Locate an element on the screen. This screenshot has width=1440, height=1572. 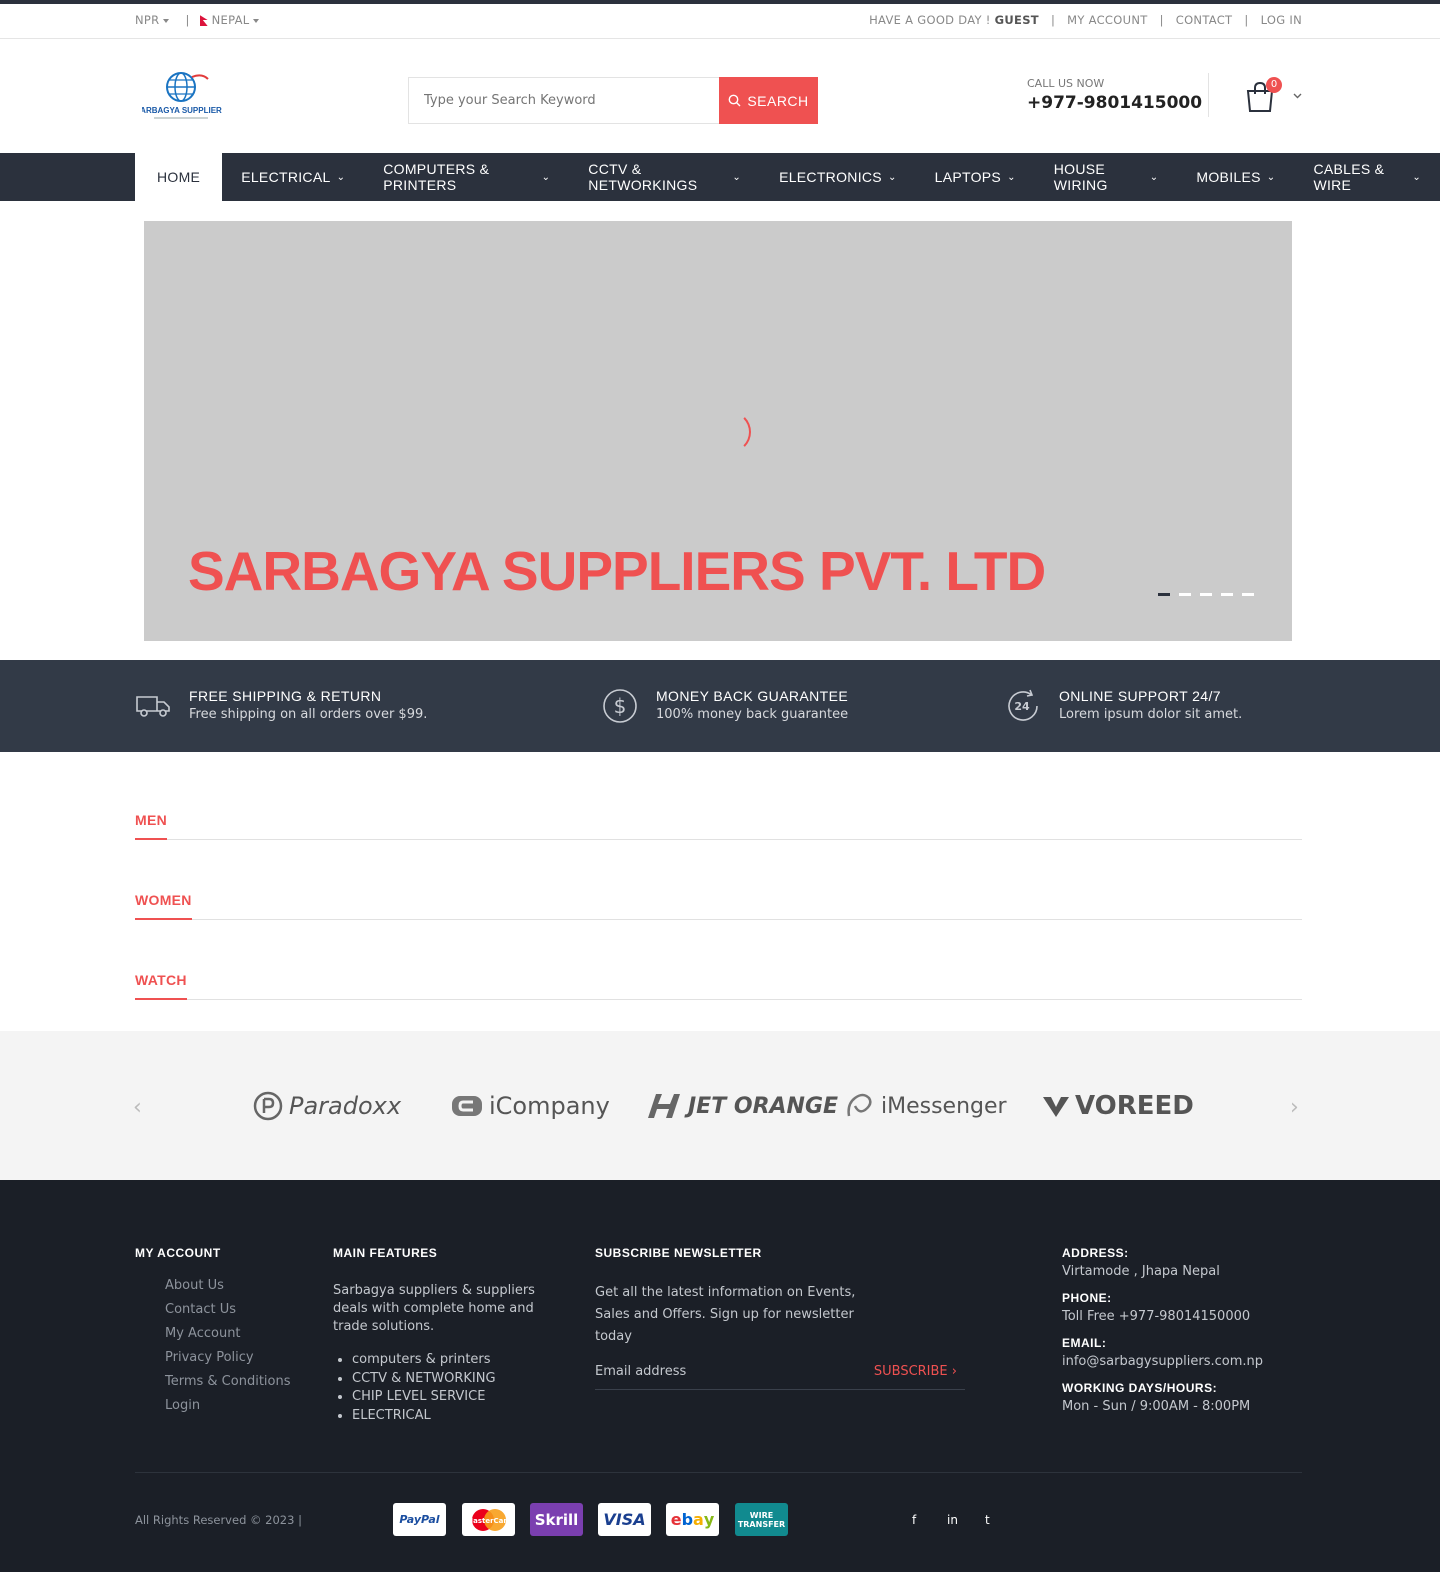
brand-logo: iCompany is located at coordinates (530, 1106).